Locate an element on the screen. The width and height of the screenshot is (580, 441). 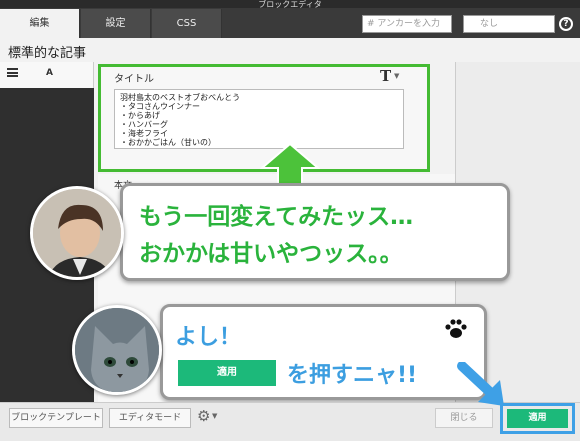
help-icon: ? is located at coordinates (566, 24).